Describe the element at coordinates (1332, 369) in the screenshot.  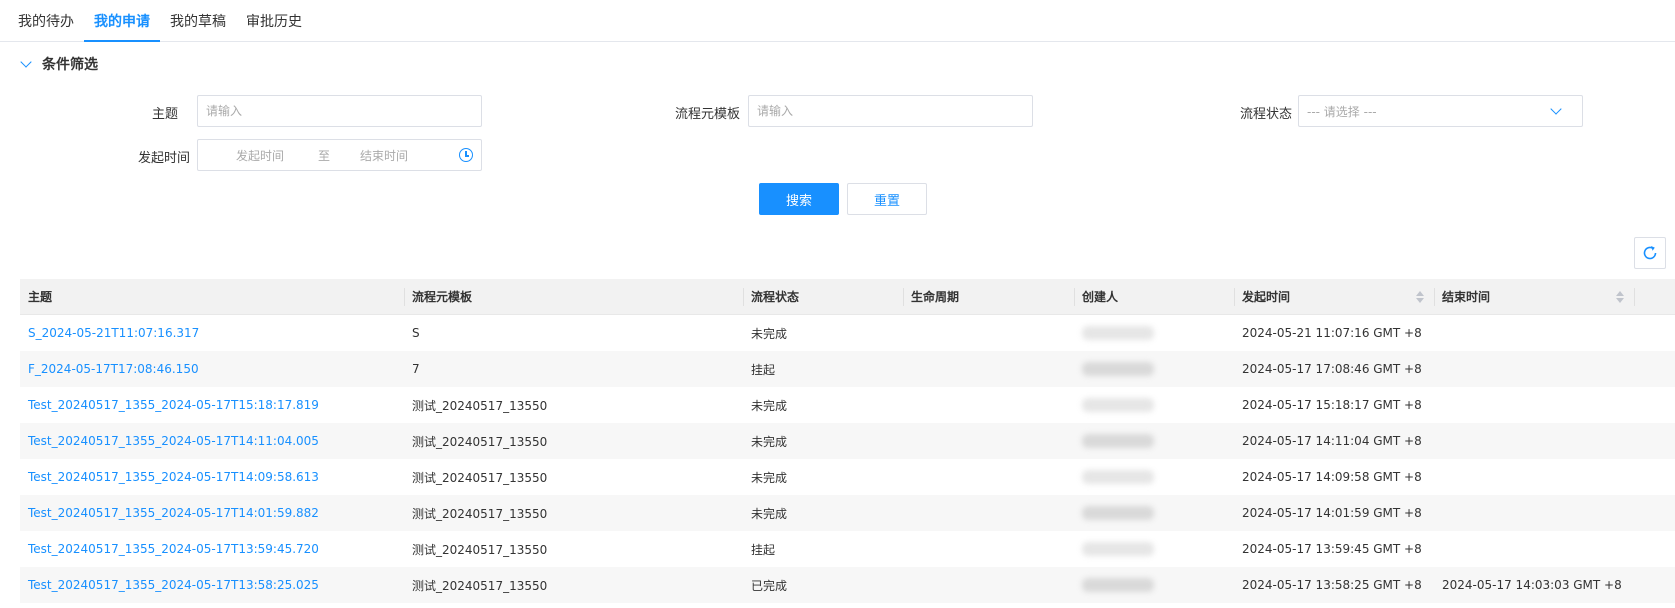
I see `cell-start-time: 2024-05-17 17:08:46 GMT +8` at that location.